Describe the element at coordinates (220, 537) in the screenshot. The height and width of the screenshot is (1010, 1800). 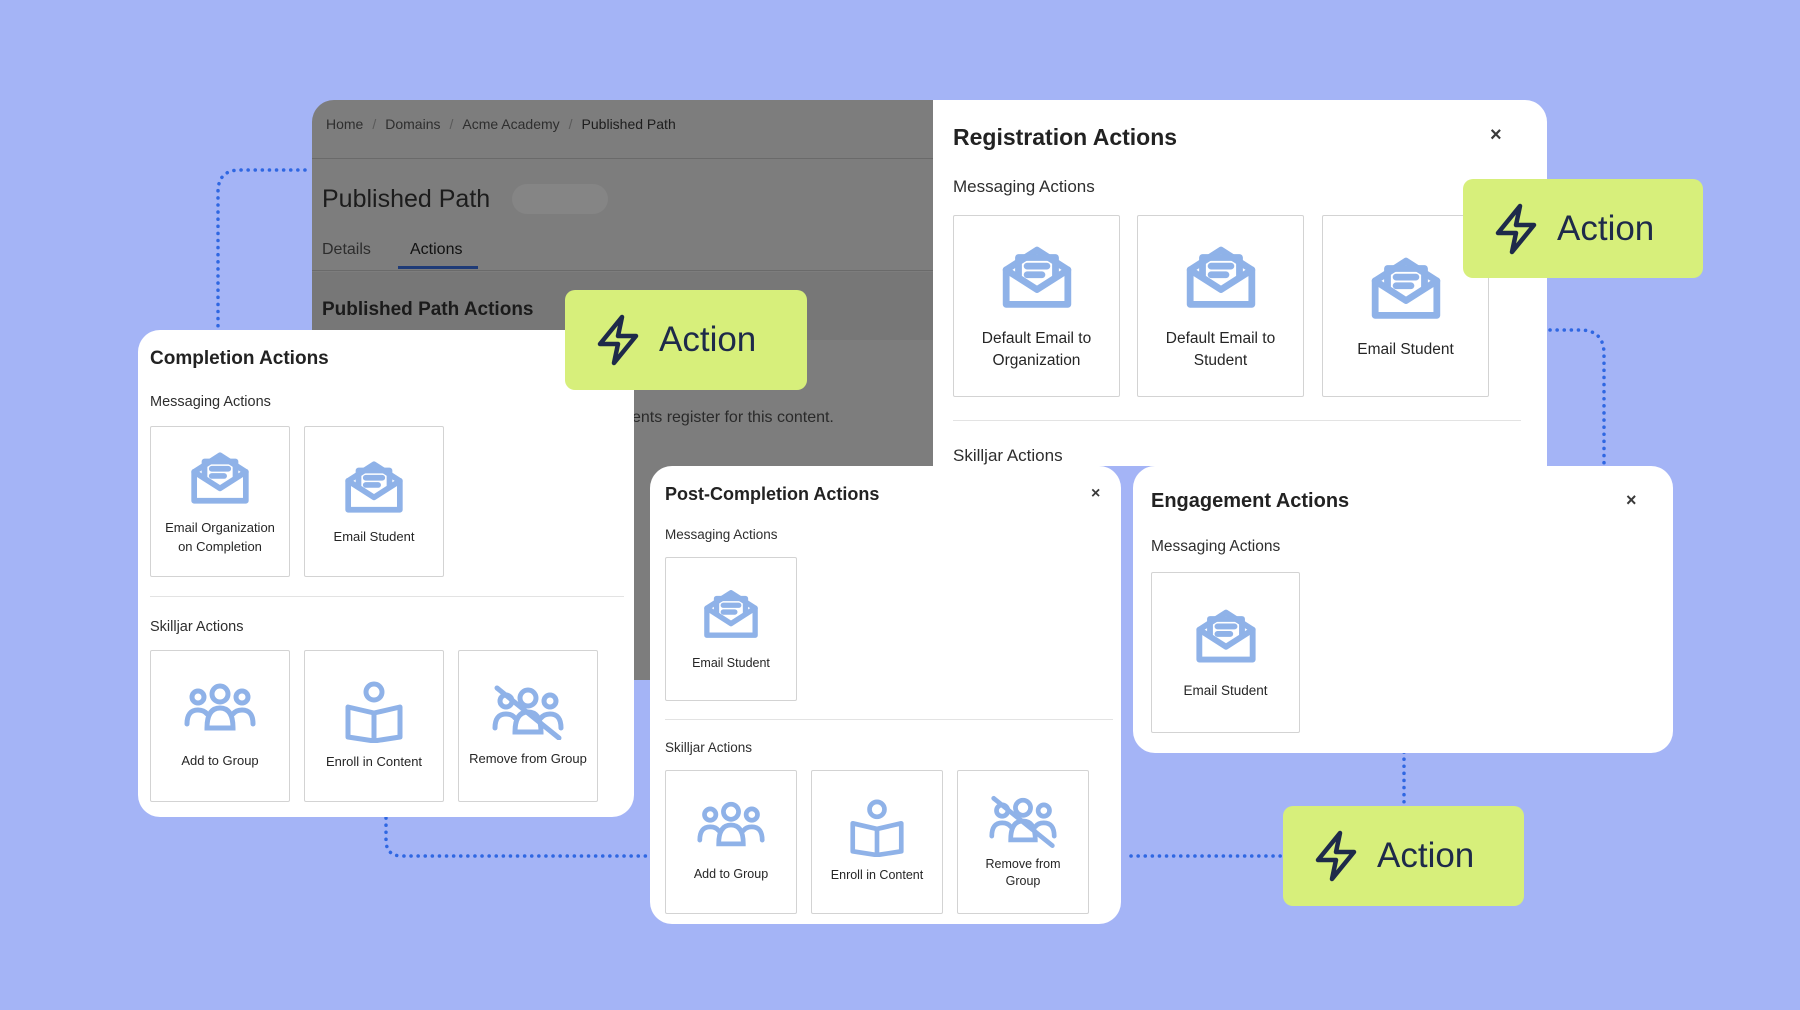
I see `tile-label: Email Organization on Completion` at that location.